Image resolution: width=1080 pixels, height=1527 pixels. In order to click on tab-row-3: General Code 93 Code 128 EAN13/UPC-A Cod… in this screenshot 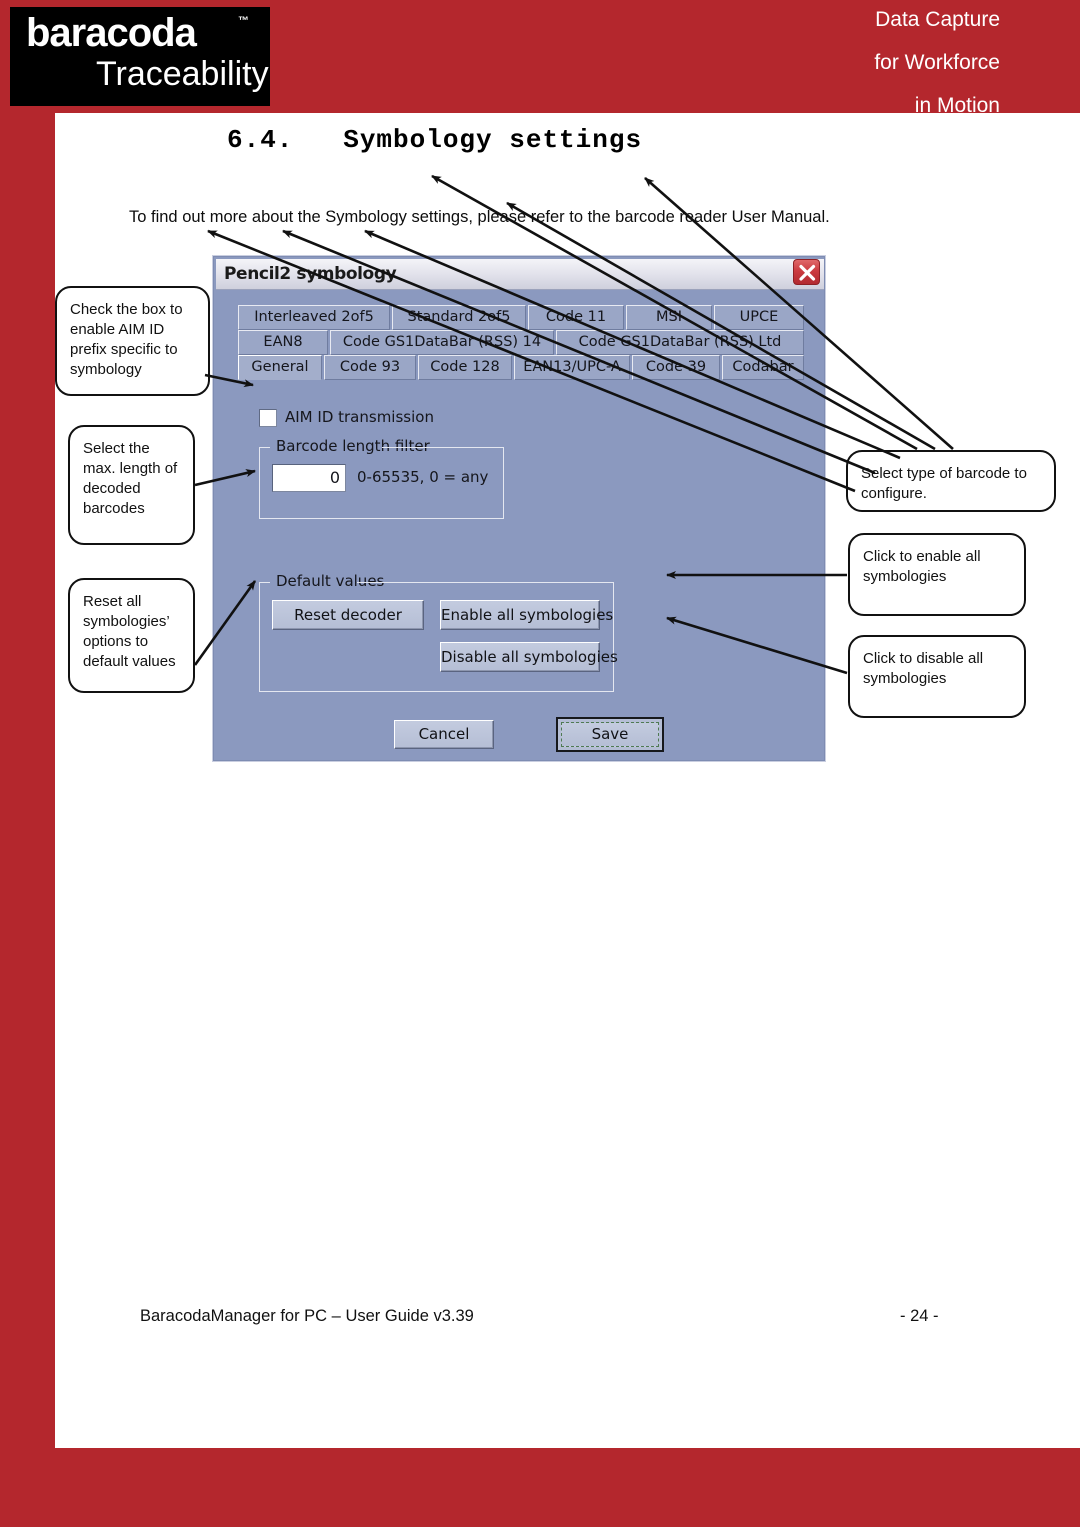, I will do `click(521, 367)`.